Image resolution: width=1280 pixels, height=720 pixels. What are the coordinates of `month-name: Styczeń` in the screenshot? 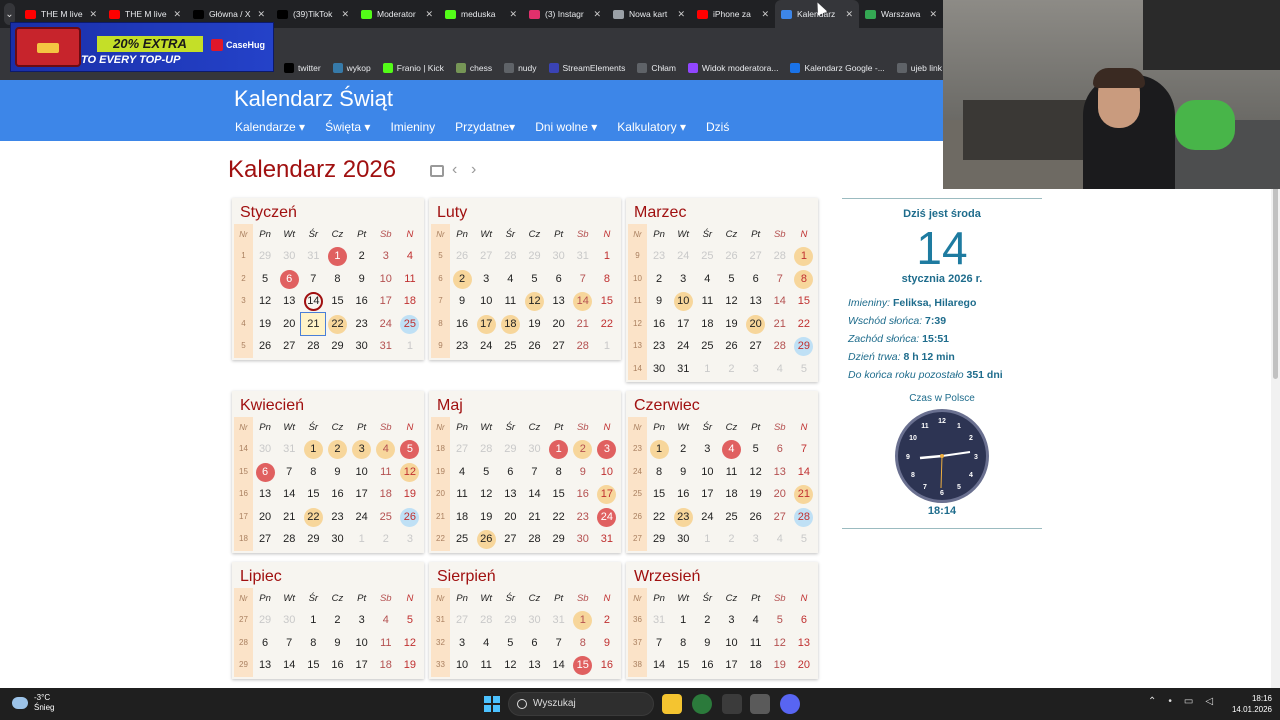 It's located at (328, 211).